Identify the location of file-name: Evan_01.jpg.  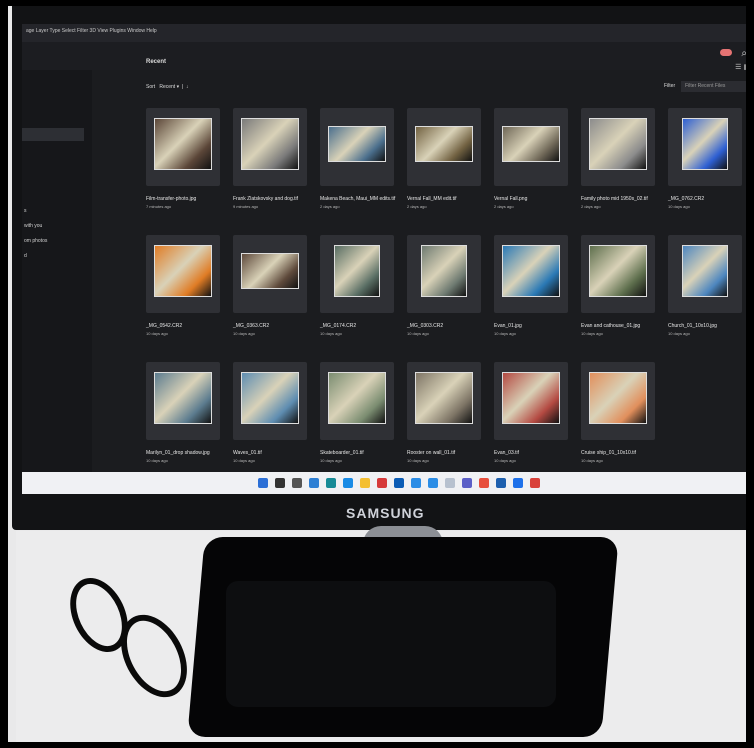
(538, 326).